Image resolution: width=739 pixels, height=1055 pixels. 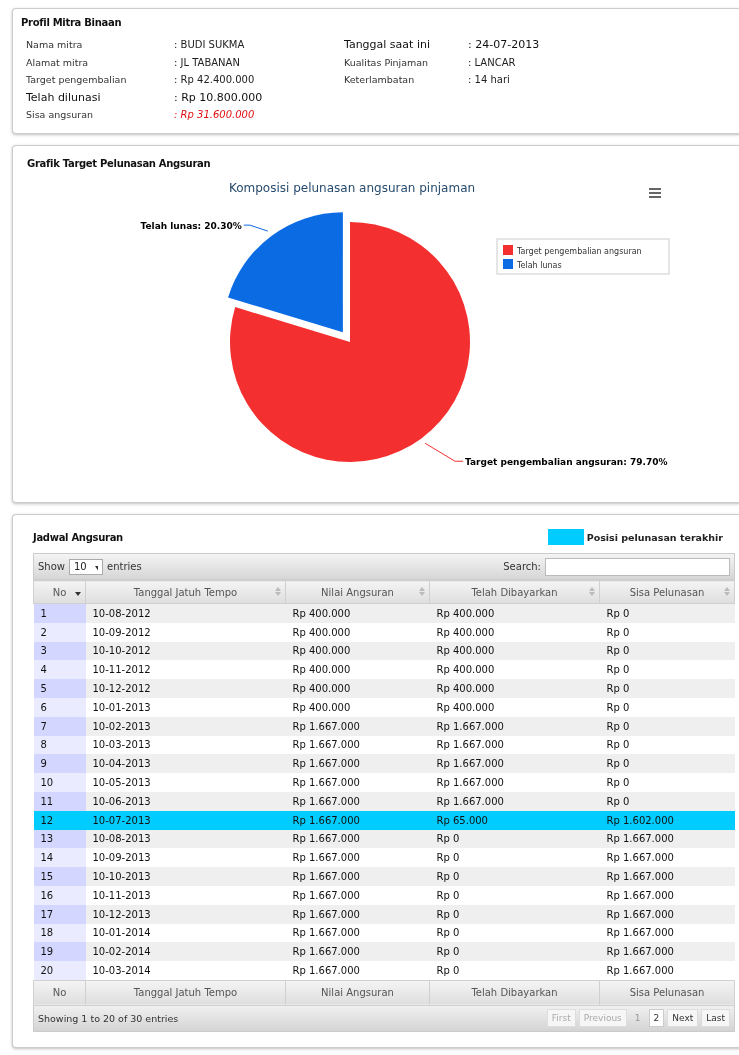 I want to click on table-cell: 10-10-2012, so click(x=185, y=651).